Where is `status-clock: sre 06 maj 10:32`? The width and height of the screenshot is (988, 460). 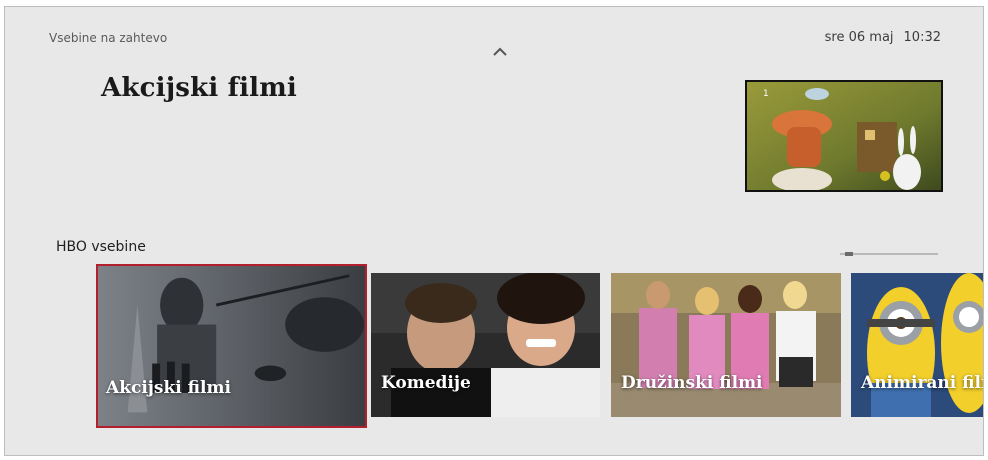
status-clock: sre 06 maj 10:32 is located at coordinates (883, 37).